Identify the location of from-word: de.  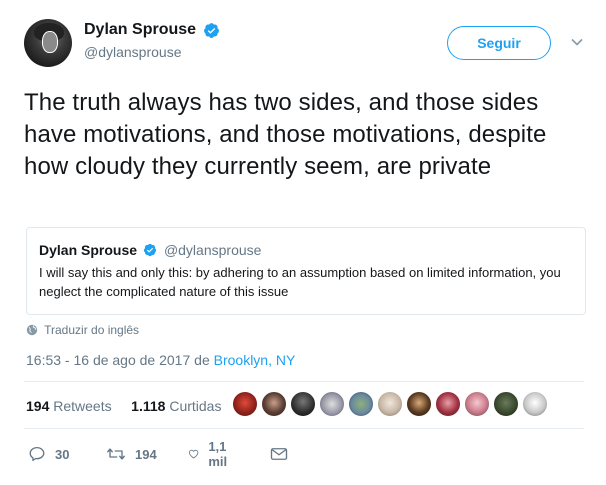
(202, 360).